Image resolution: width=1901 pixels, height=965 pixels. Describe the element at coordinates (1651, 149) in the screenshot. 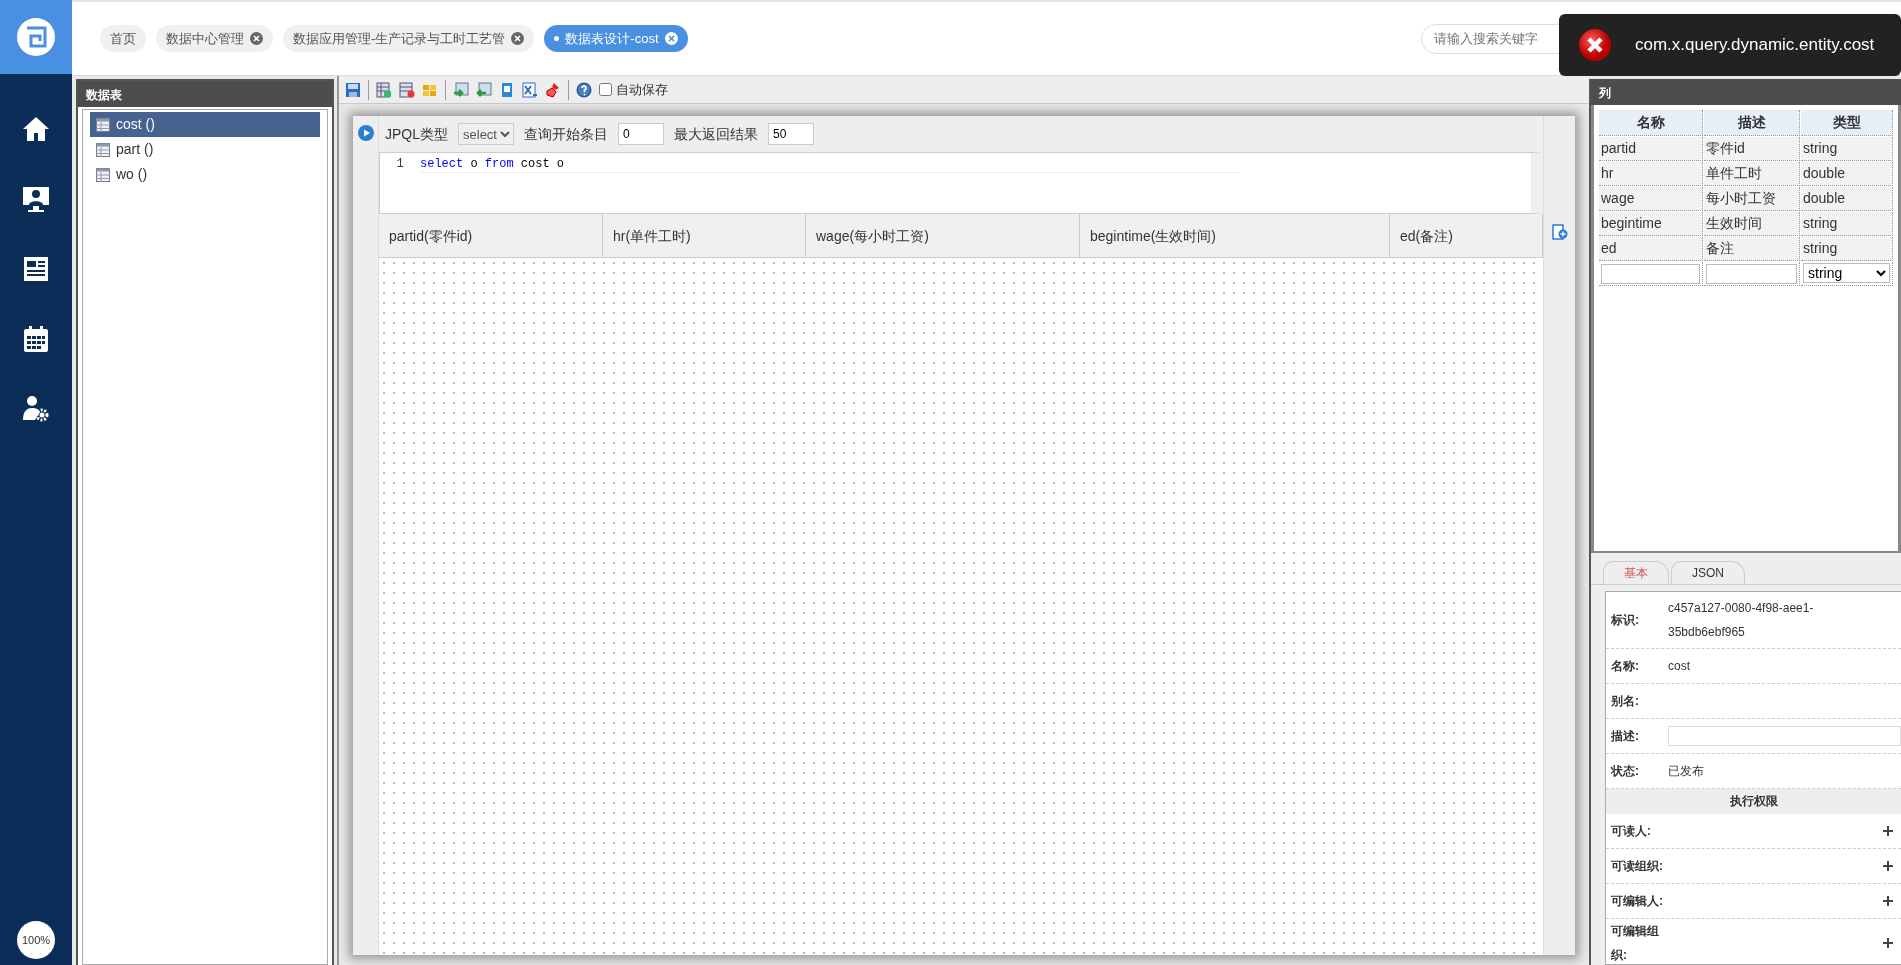

I see `table-cell: partid` at that location.